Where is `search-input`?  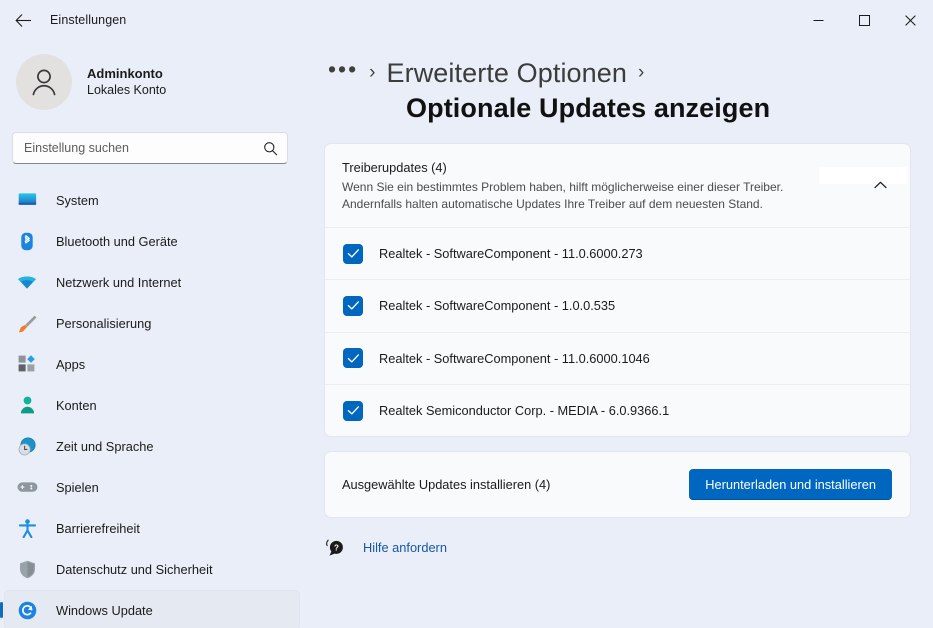 search-input is located at coordinates (143, 148).